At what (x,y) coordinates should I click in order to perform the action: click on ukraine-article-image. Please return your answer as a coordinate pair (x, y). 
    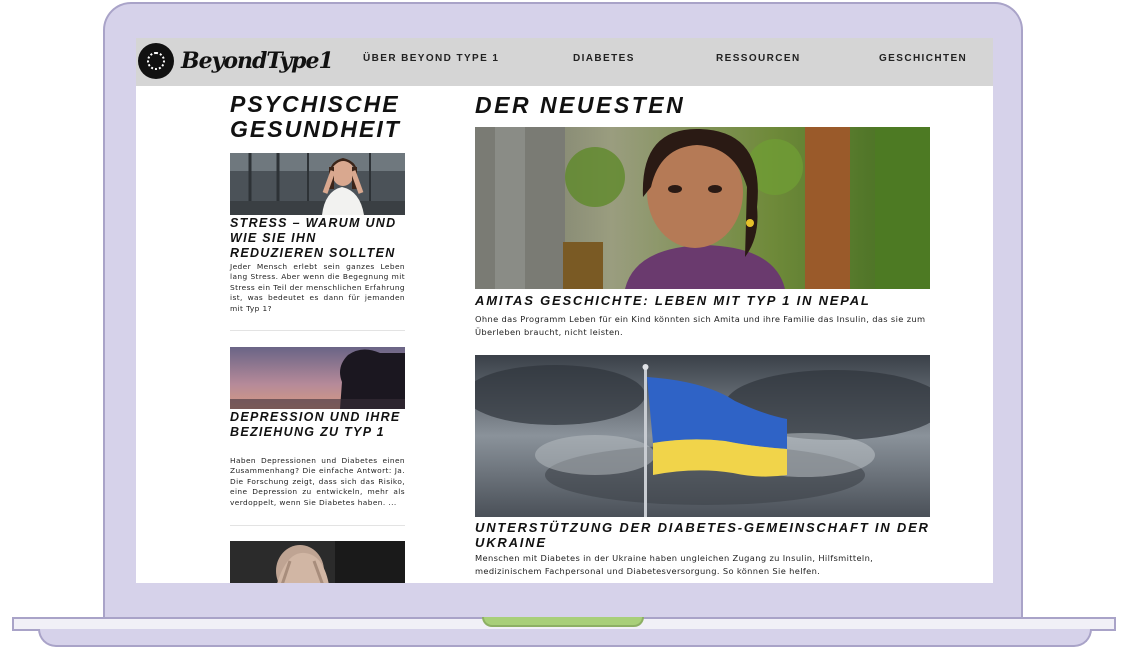
    Looking at the image, I should click on (702, 436).